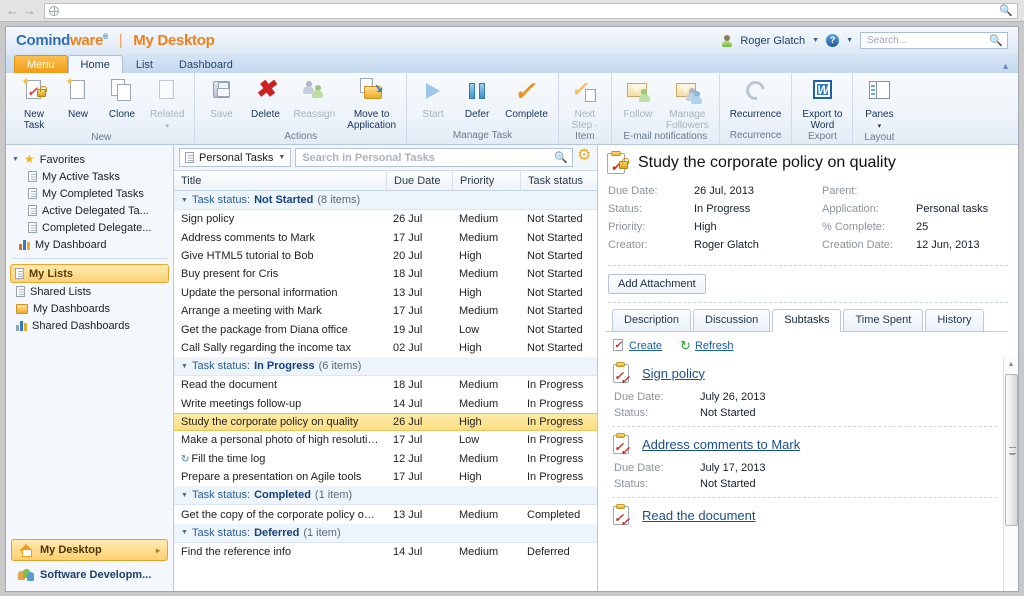  What do you see at coordinates (833, 40) in the screenshot?
I see `help-icon: ?` at bounding box center [833, 40].